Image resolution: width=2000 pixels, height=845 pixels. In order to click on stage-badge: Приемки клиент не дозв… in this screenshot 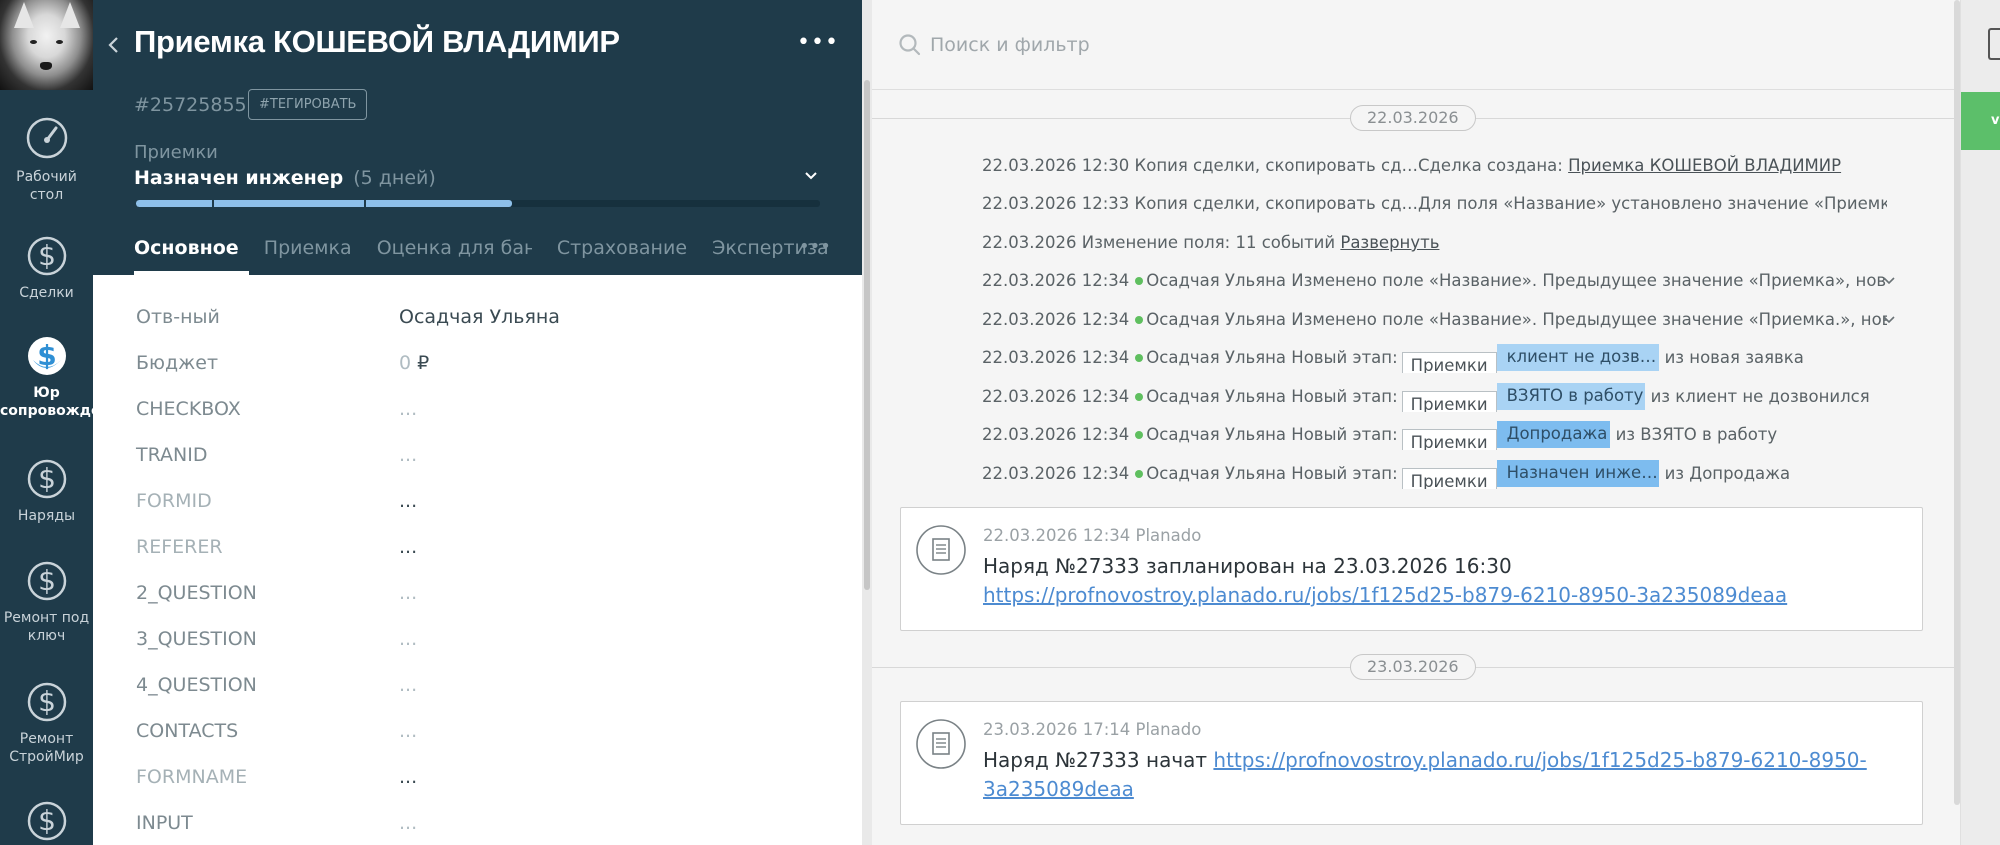, I will do `click(1530, 358)`.